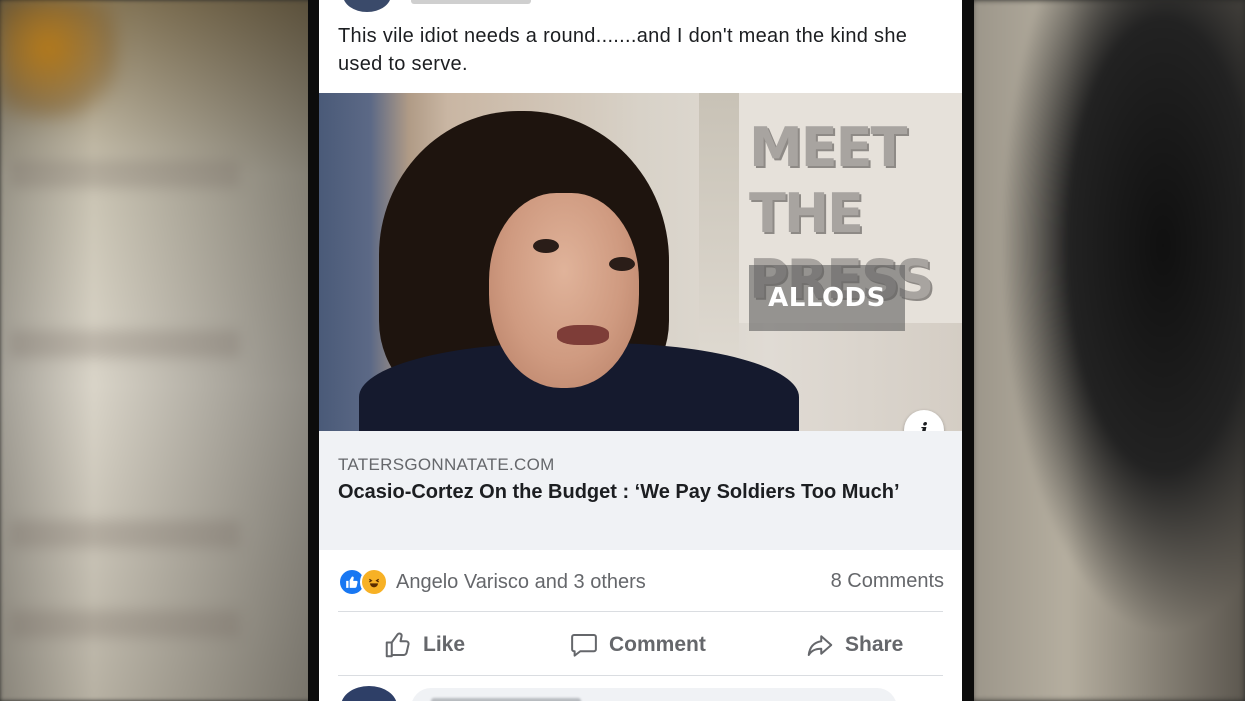 The height and width of the screenshot is (701, 1245). Describe the element at coordinates (874, 644) in the screenshot. I see `share-label: Share` at that location.